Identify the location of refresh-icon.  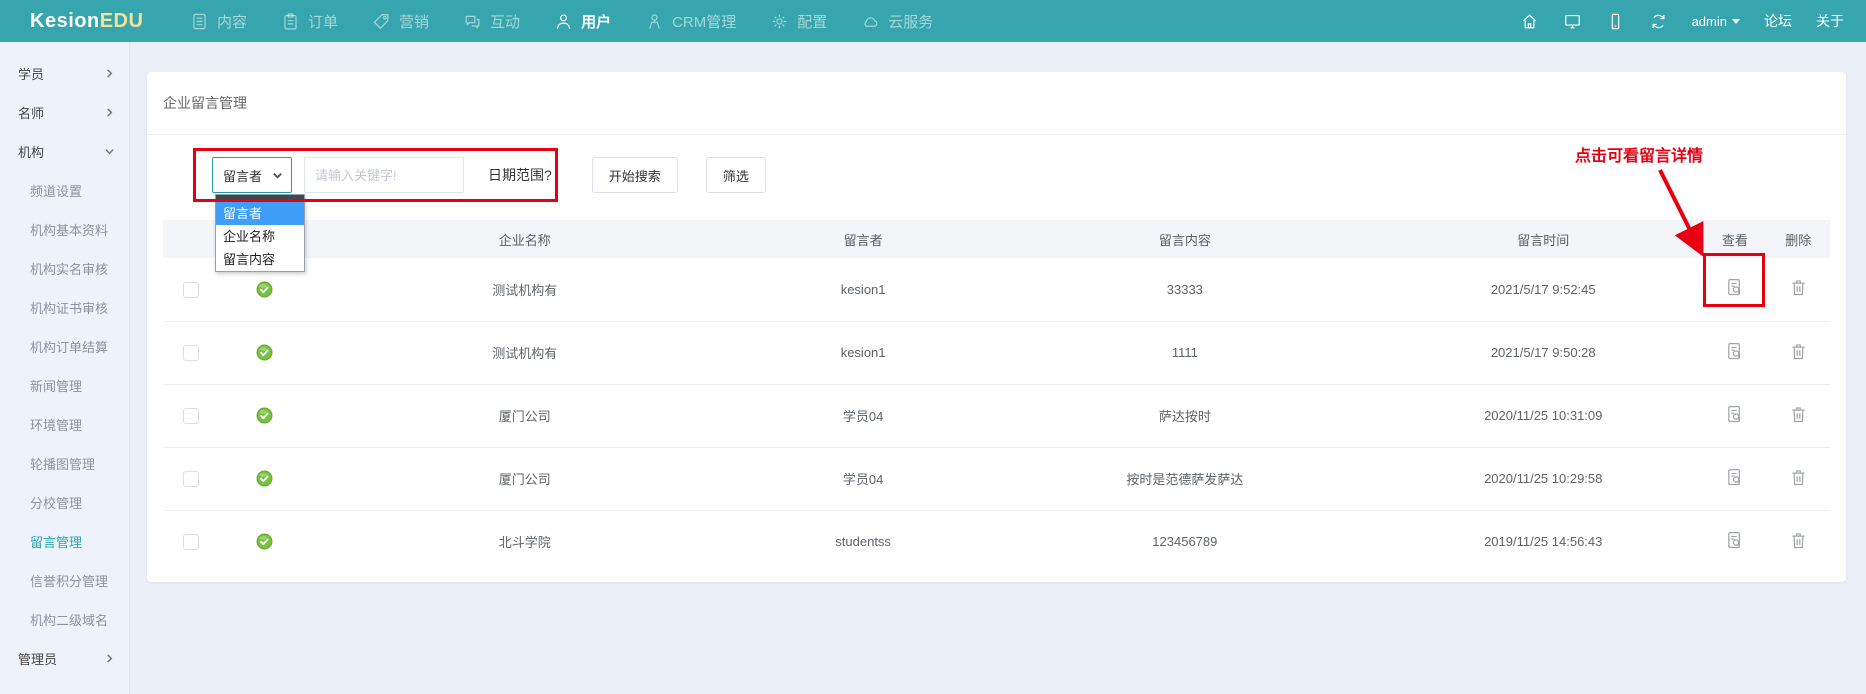
(1658, 21).